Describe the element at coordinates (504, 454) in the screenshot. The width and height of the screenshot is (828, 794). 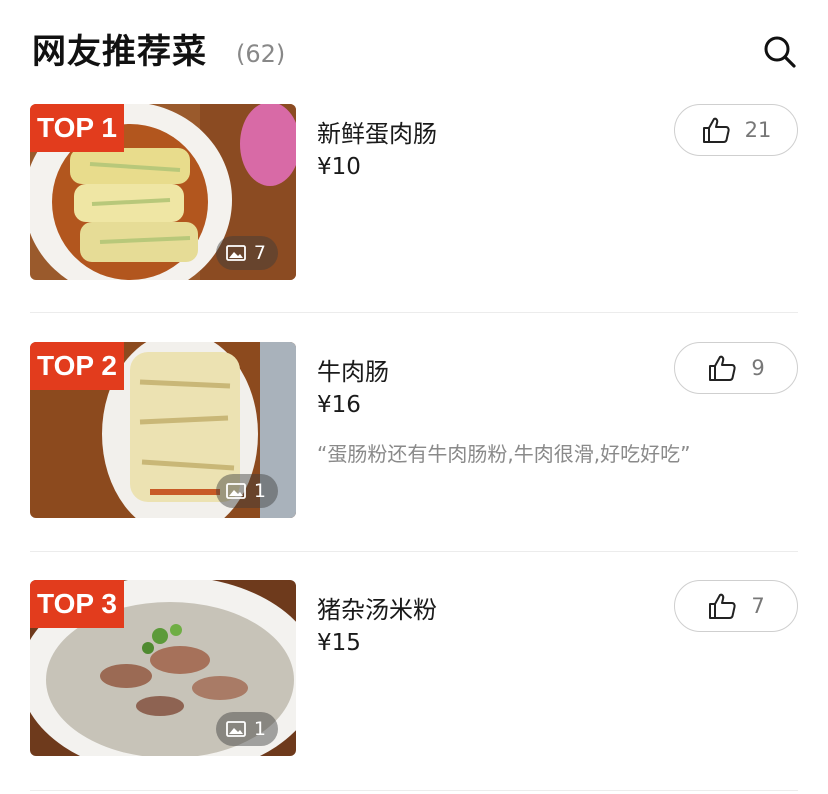
I see `review-quote: “蛋肠粉还有牛肉肠粉,牛肉很滑,好吃好吃”` at that location.